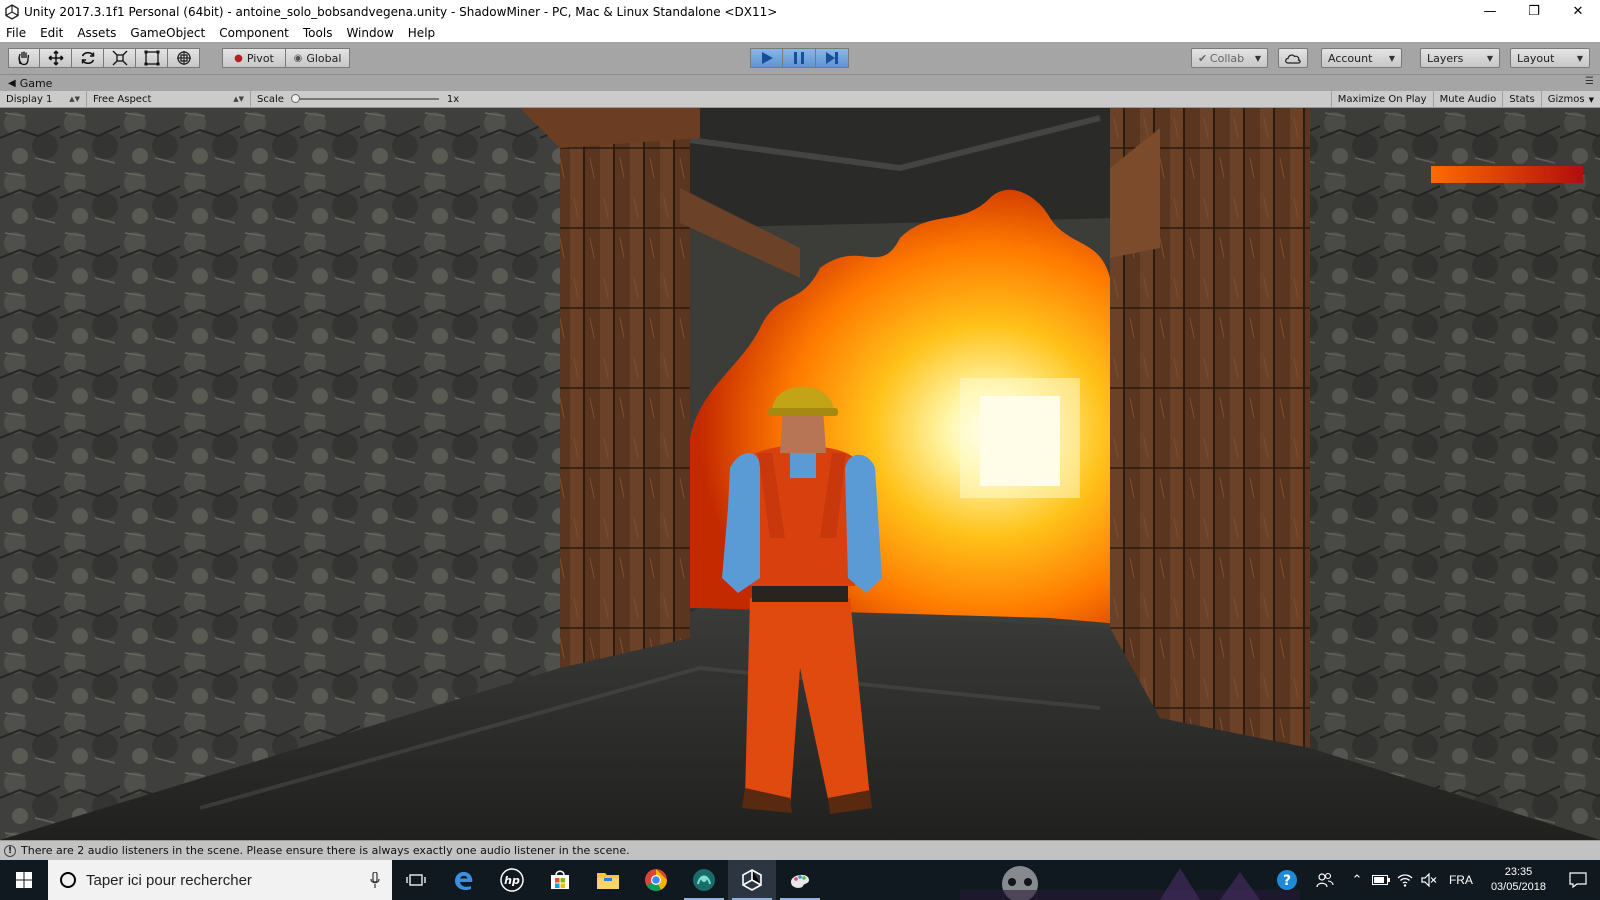 The width and height of the screenshot is (1600, 900). I want to click on panel-menu-icon: ☰, so click(1589, 81).